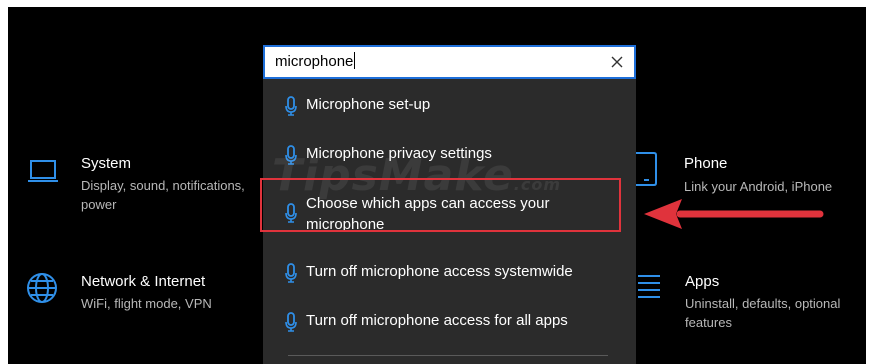  I want to click on globe-icon, so click(42, 288).